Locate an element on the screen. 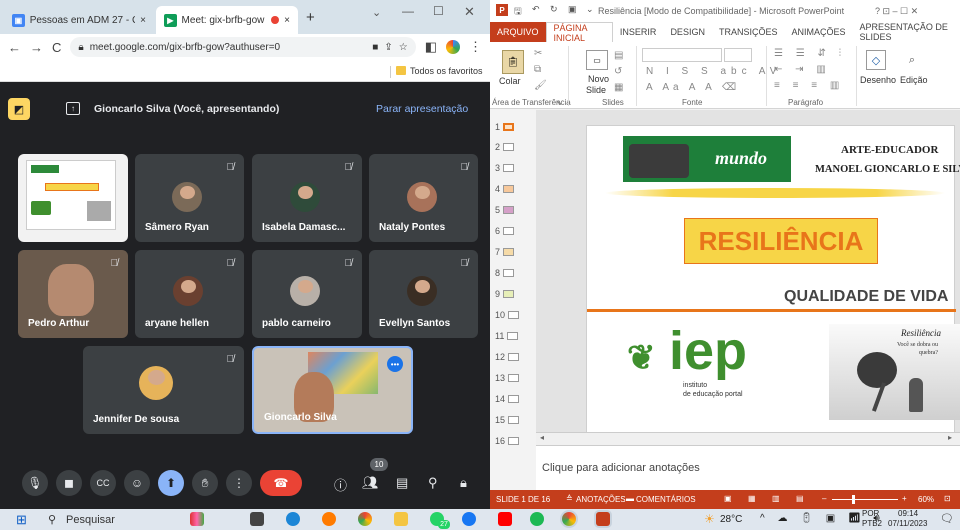 The image size is (960, 530). all-bookmarks-link: Todos os favoritos is located at coordinates (446, 71).